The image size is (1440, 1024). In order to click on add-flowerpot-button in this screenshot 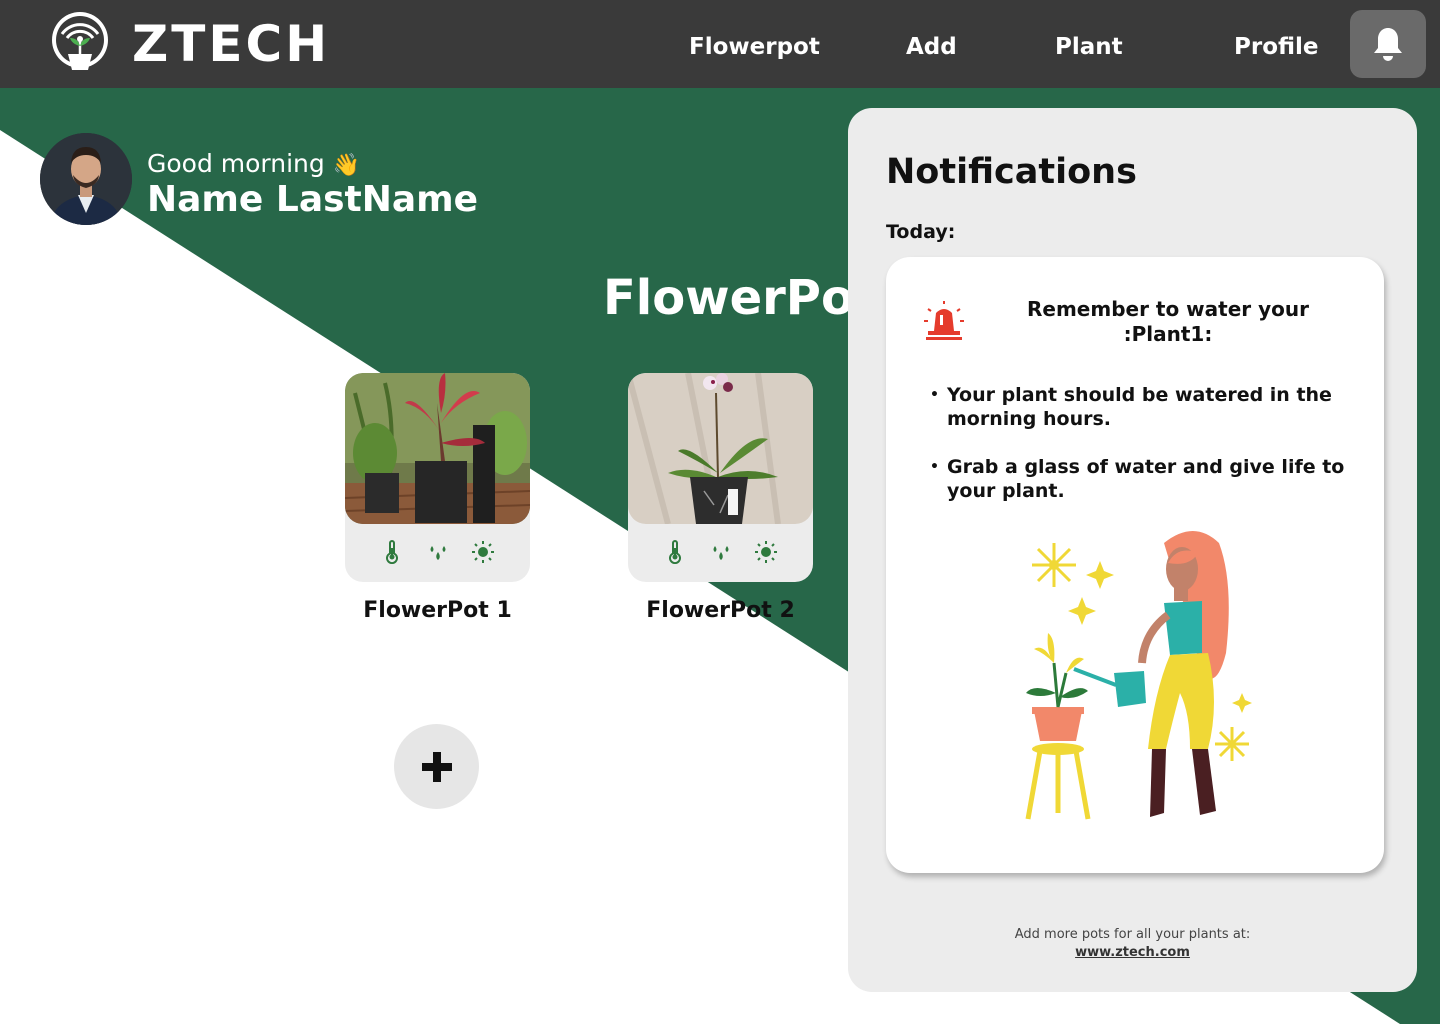, I will do `click(436, 766)`.